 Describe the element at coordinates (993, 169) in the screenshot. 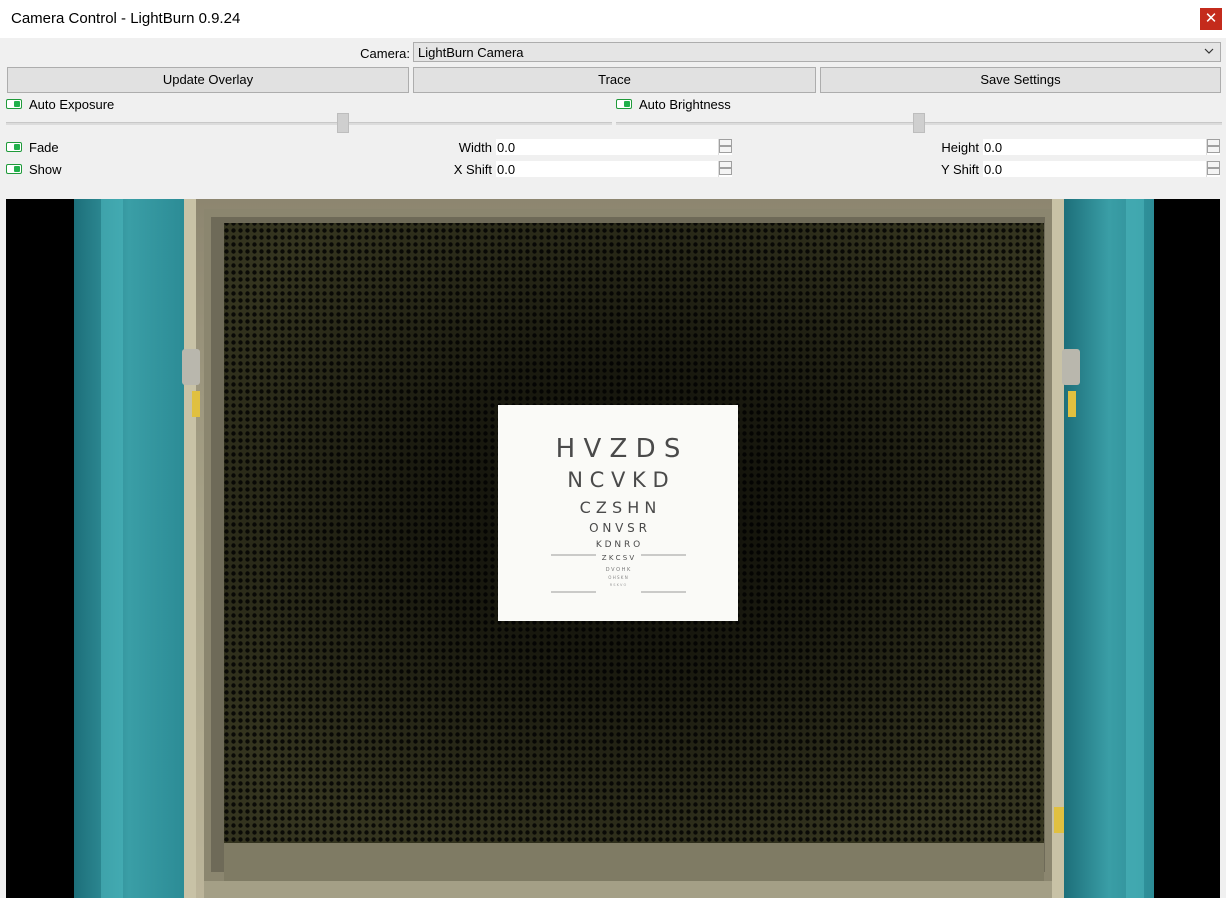

I see `yshift-value: 0.0` at that location.